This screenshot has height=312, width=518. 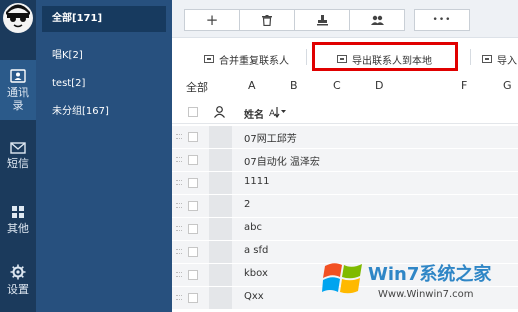 What do you see at coordinates (254, 61) in the screenshot?
I see `merge-label: 合并重复联系人` at bounding box center [254, 61].